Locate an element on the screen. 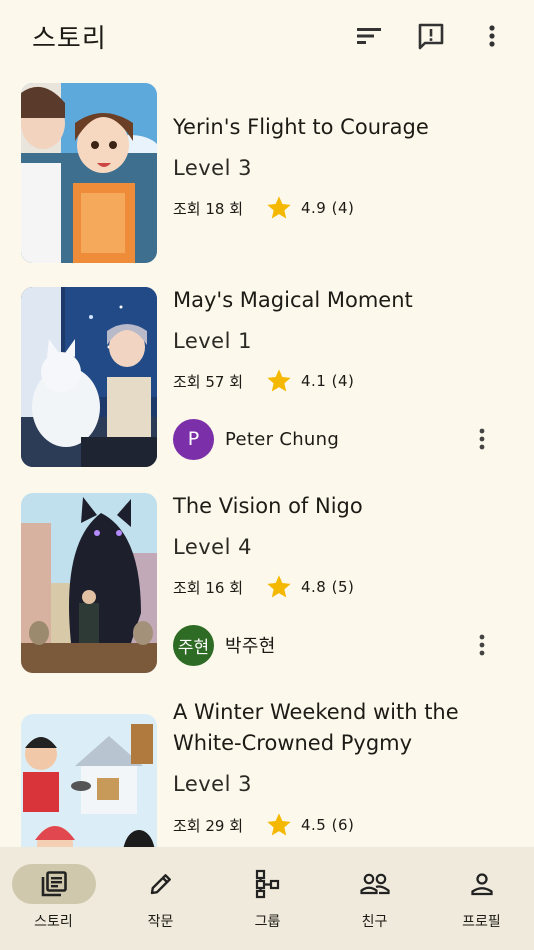  nav-item-profile: 프로필 is located at coordinates (481, 898).